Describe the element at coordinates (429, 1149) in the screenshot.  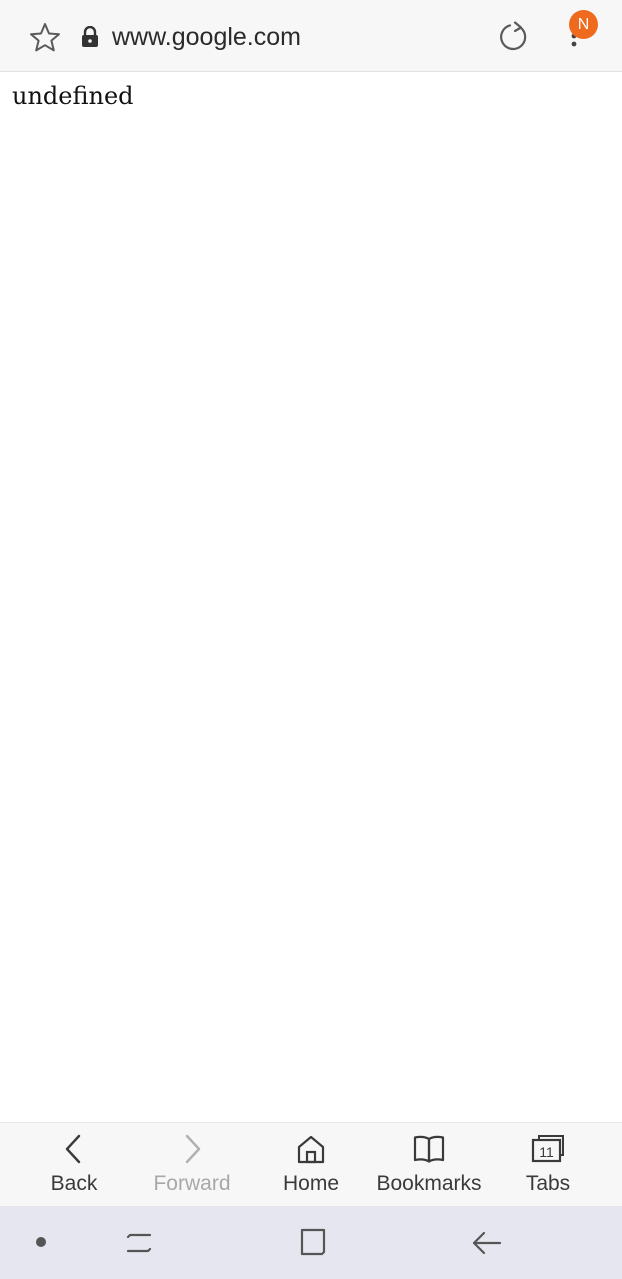
I see `book-icon` at that location.